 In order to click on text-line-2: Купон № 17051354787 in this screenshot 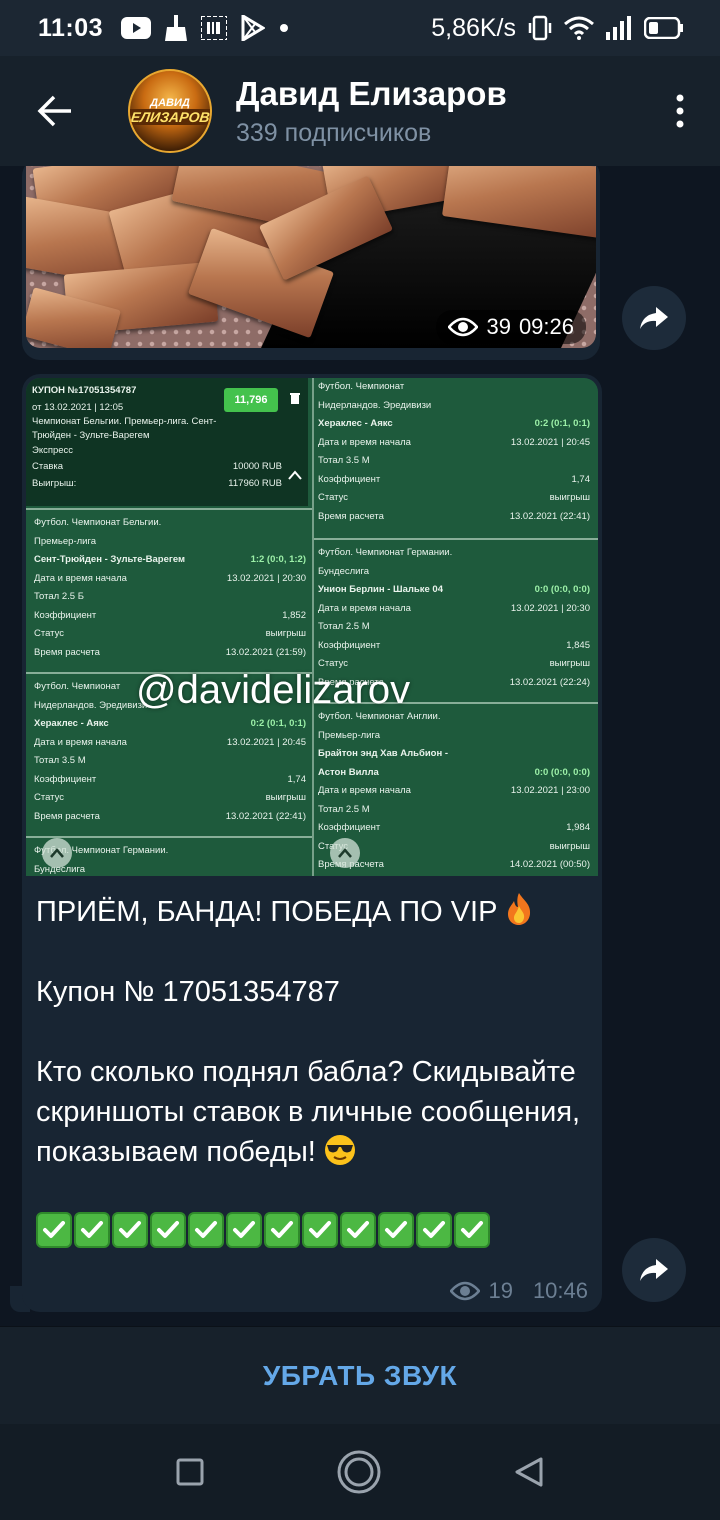, I will do `click(188, 992)`.